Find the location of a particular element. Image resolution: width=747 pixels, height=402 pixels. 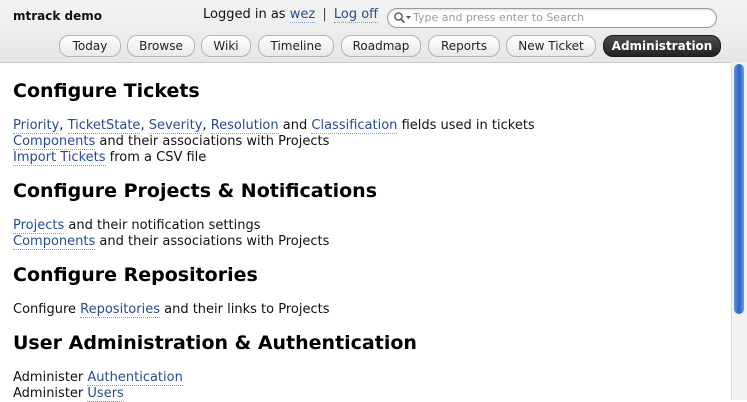

tab-new-ticket: New Ticket is located at coordinates (551, 46).